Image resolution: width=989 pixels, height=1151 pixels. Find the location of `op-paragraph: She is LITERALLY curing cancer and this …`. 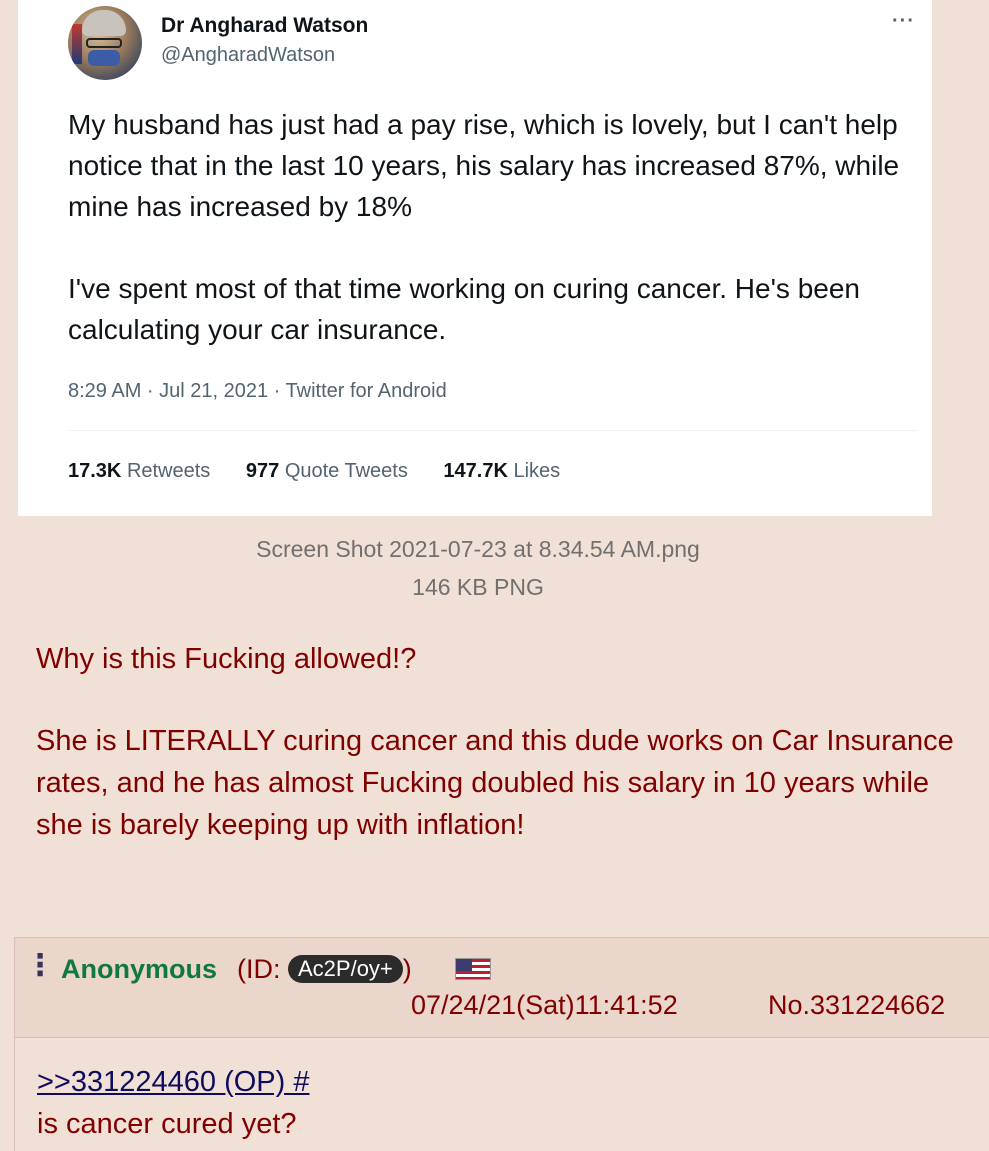

op-paragraph: She is LITERALLY curing cancer and this … is located at coordinates (495, 783).